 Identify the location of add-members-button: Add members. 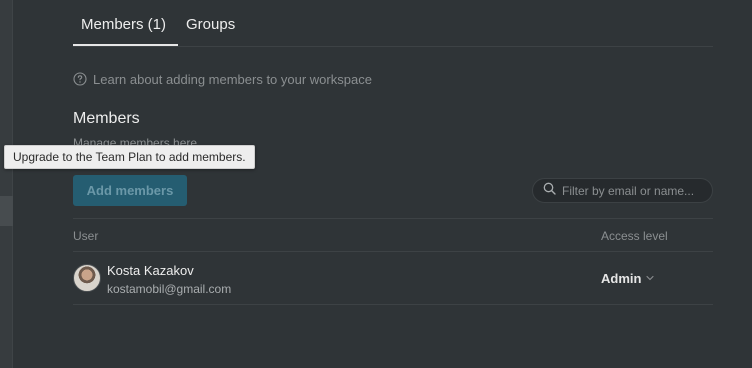
(130, 190).